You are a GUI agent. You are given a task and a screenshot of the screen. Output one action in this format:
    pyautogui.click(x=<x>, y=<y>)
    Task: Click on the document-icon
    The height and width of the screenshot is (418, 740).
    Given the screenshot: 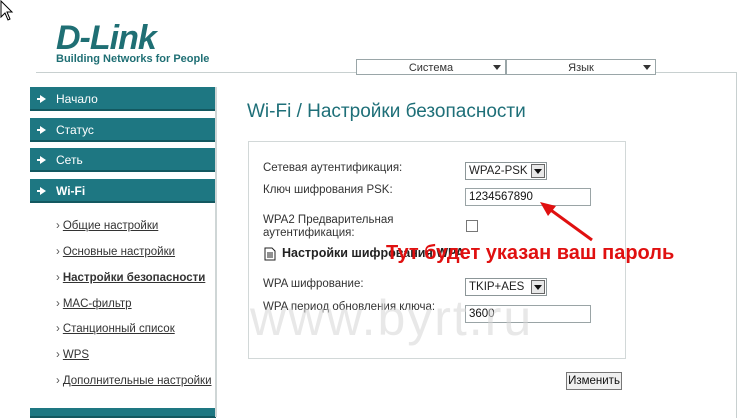 What is the action you would take?
    pyautogui.click(x=270, y=254)
    